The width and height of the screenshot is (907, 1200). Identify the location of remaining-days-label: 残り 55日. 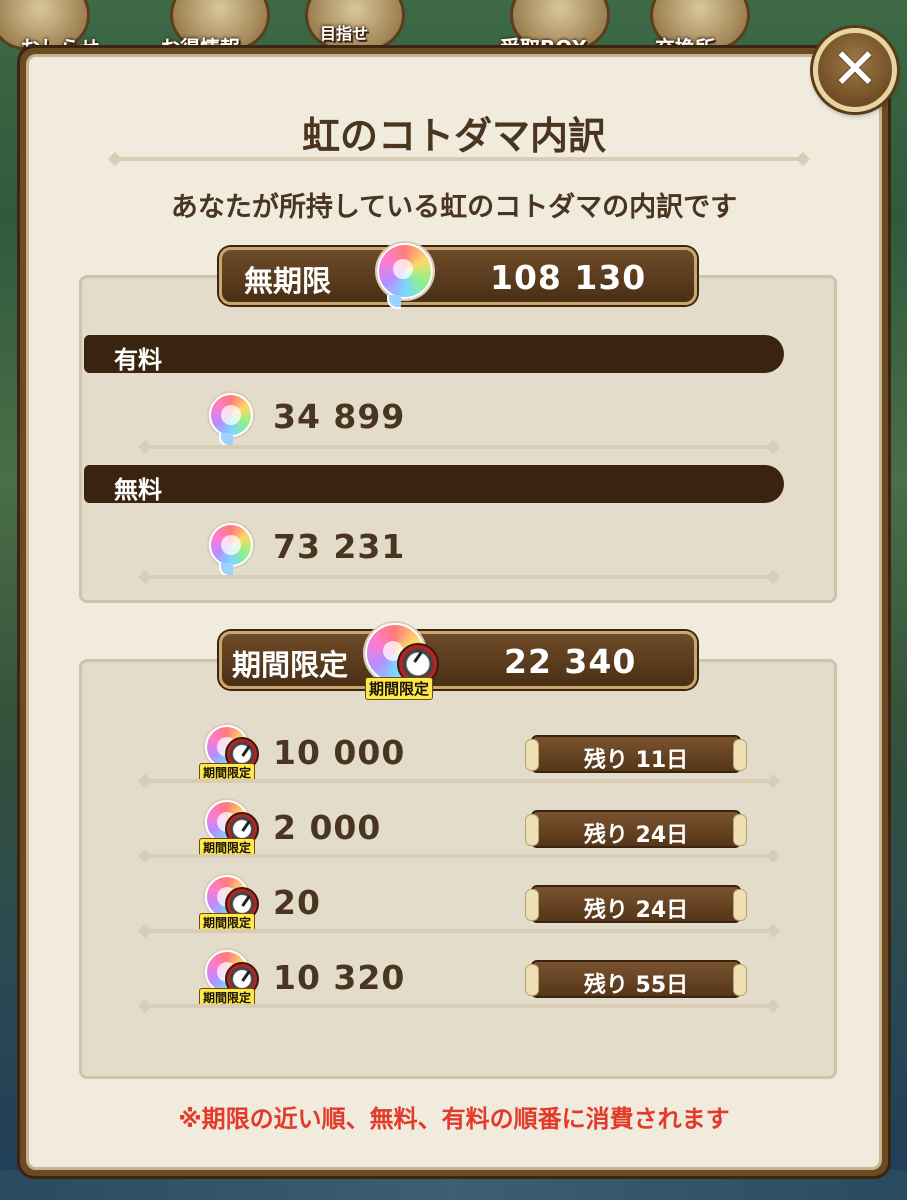
(636, 985).